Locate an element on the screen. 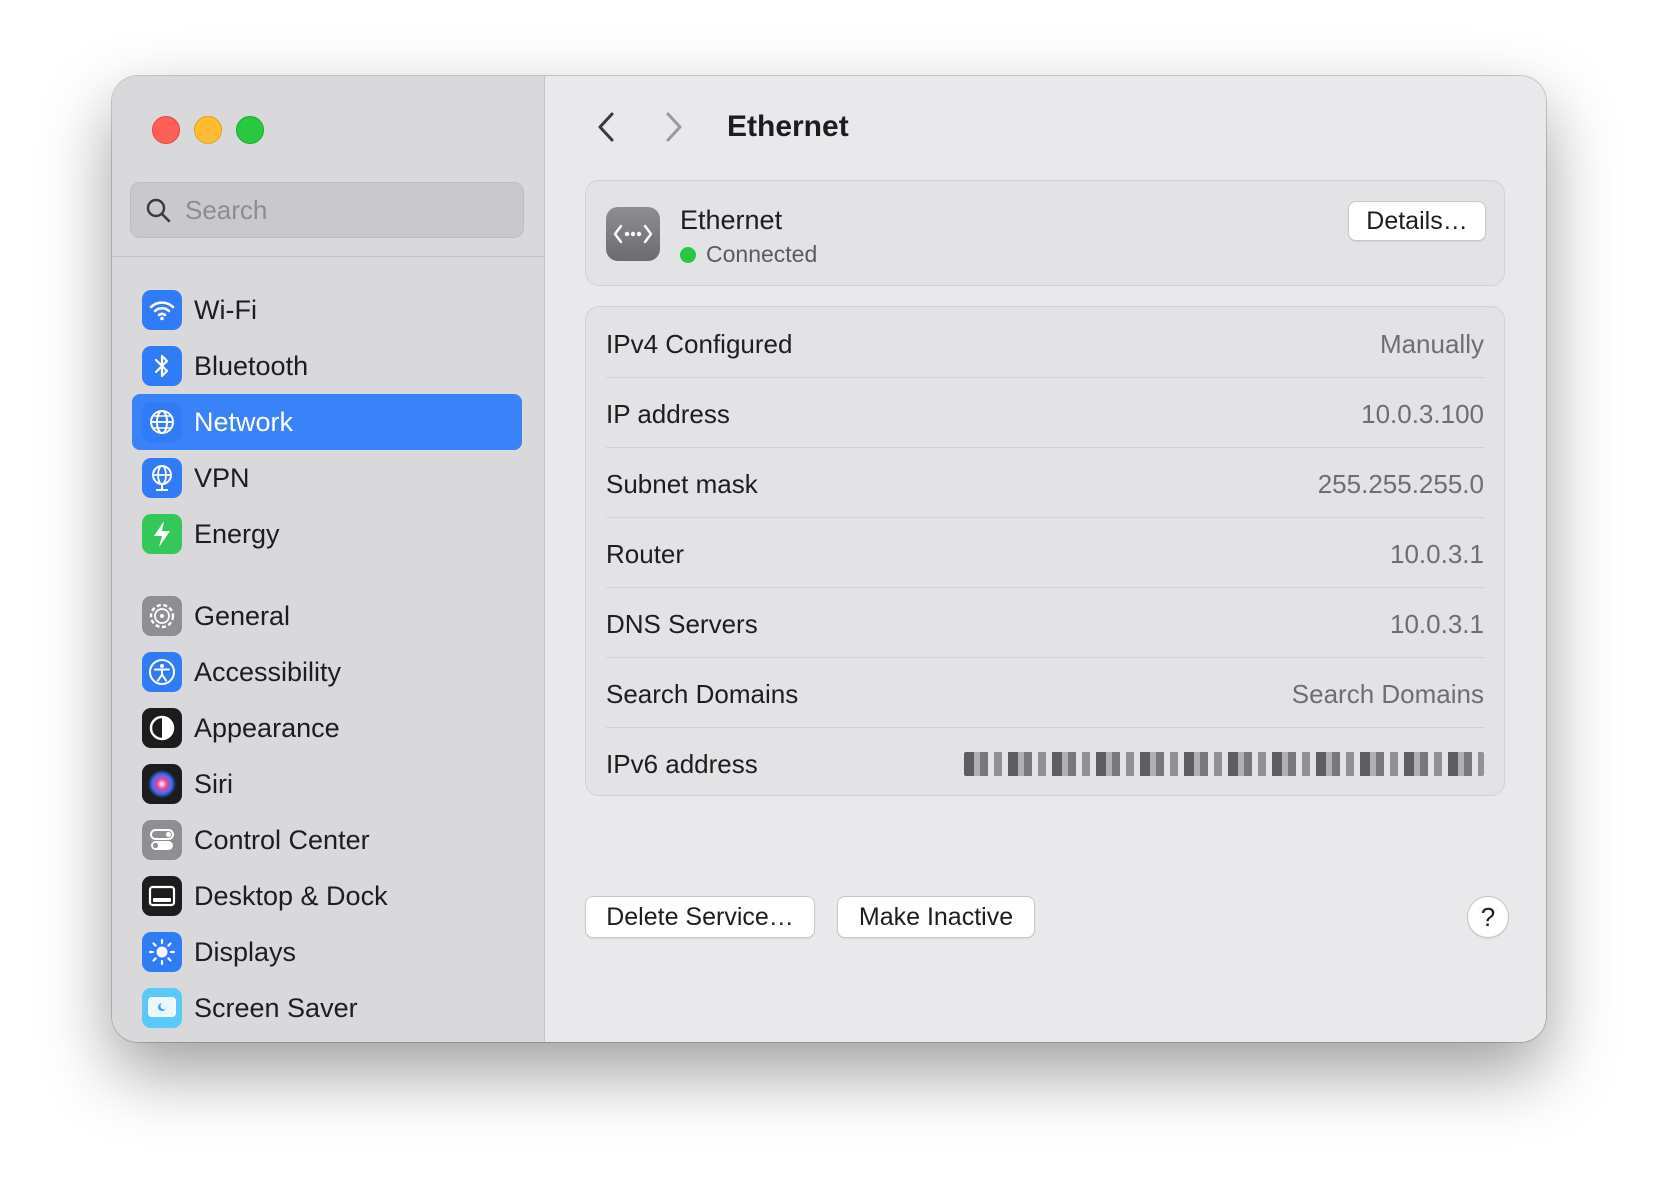  info-row-key: IPv4 Configured is located at coordinates (699, 343).